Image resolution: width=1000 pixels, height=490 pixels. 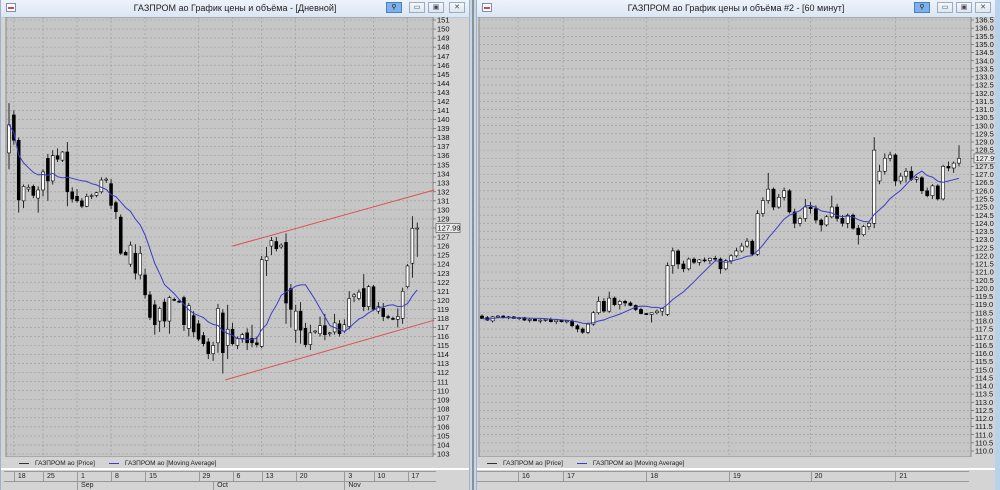 I want to click on date-tick-label: 15, so click(x=151, y=476).